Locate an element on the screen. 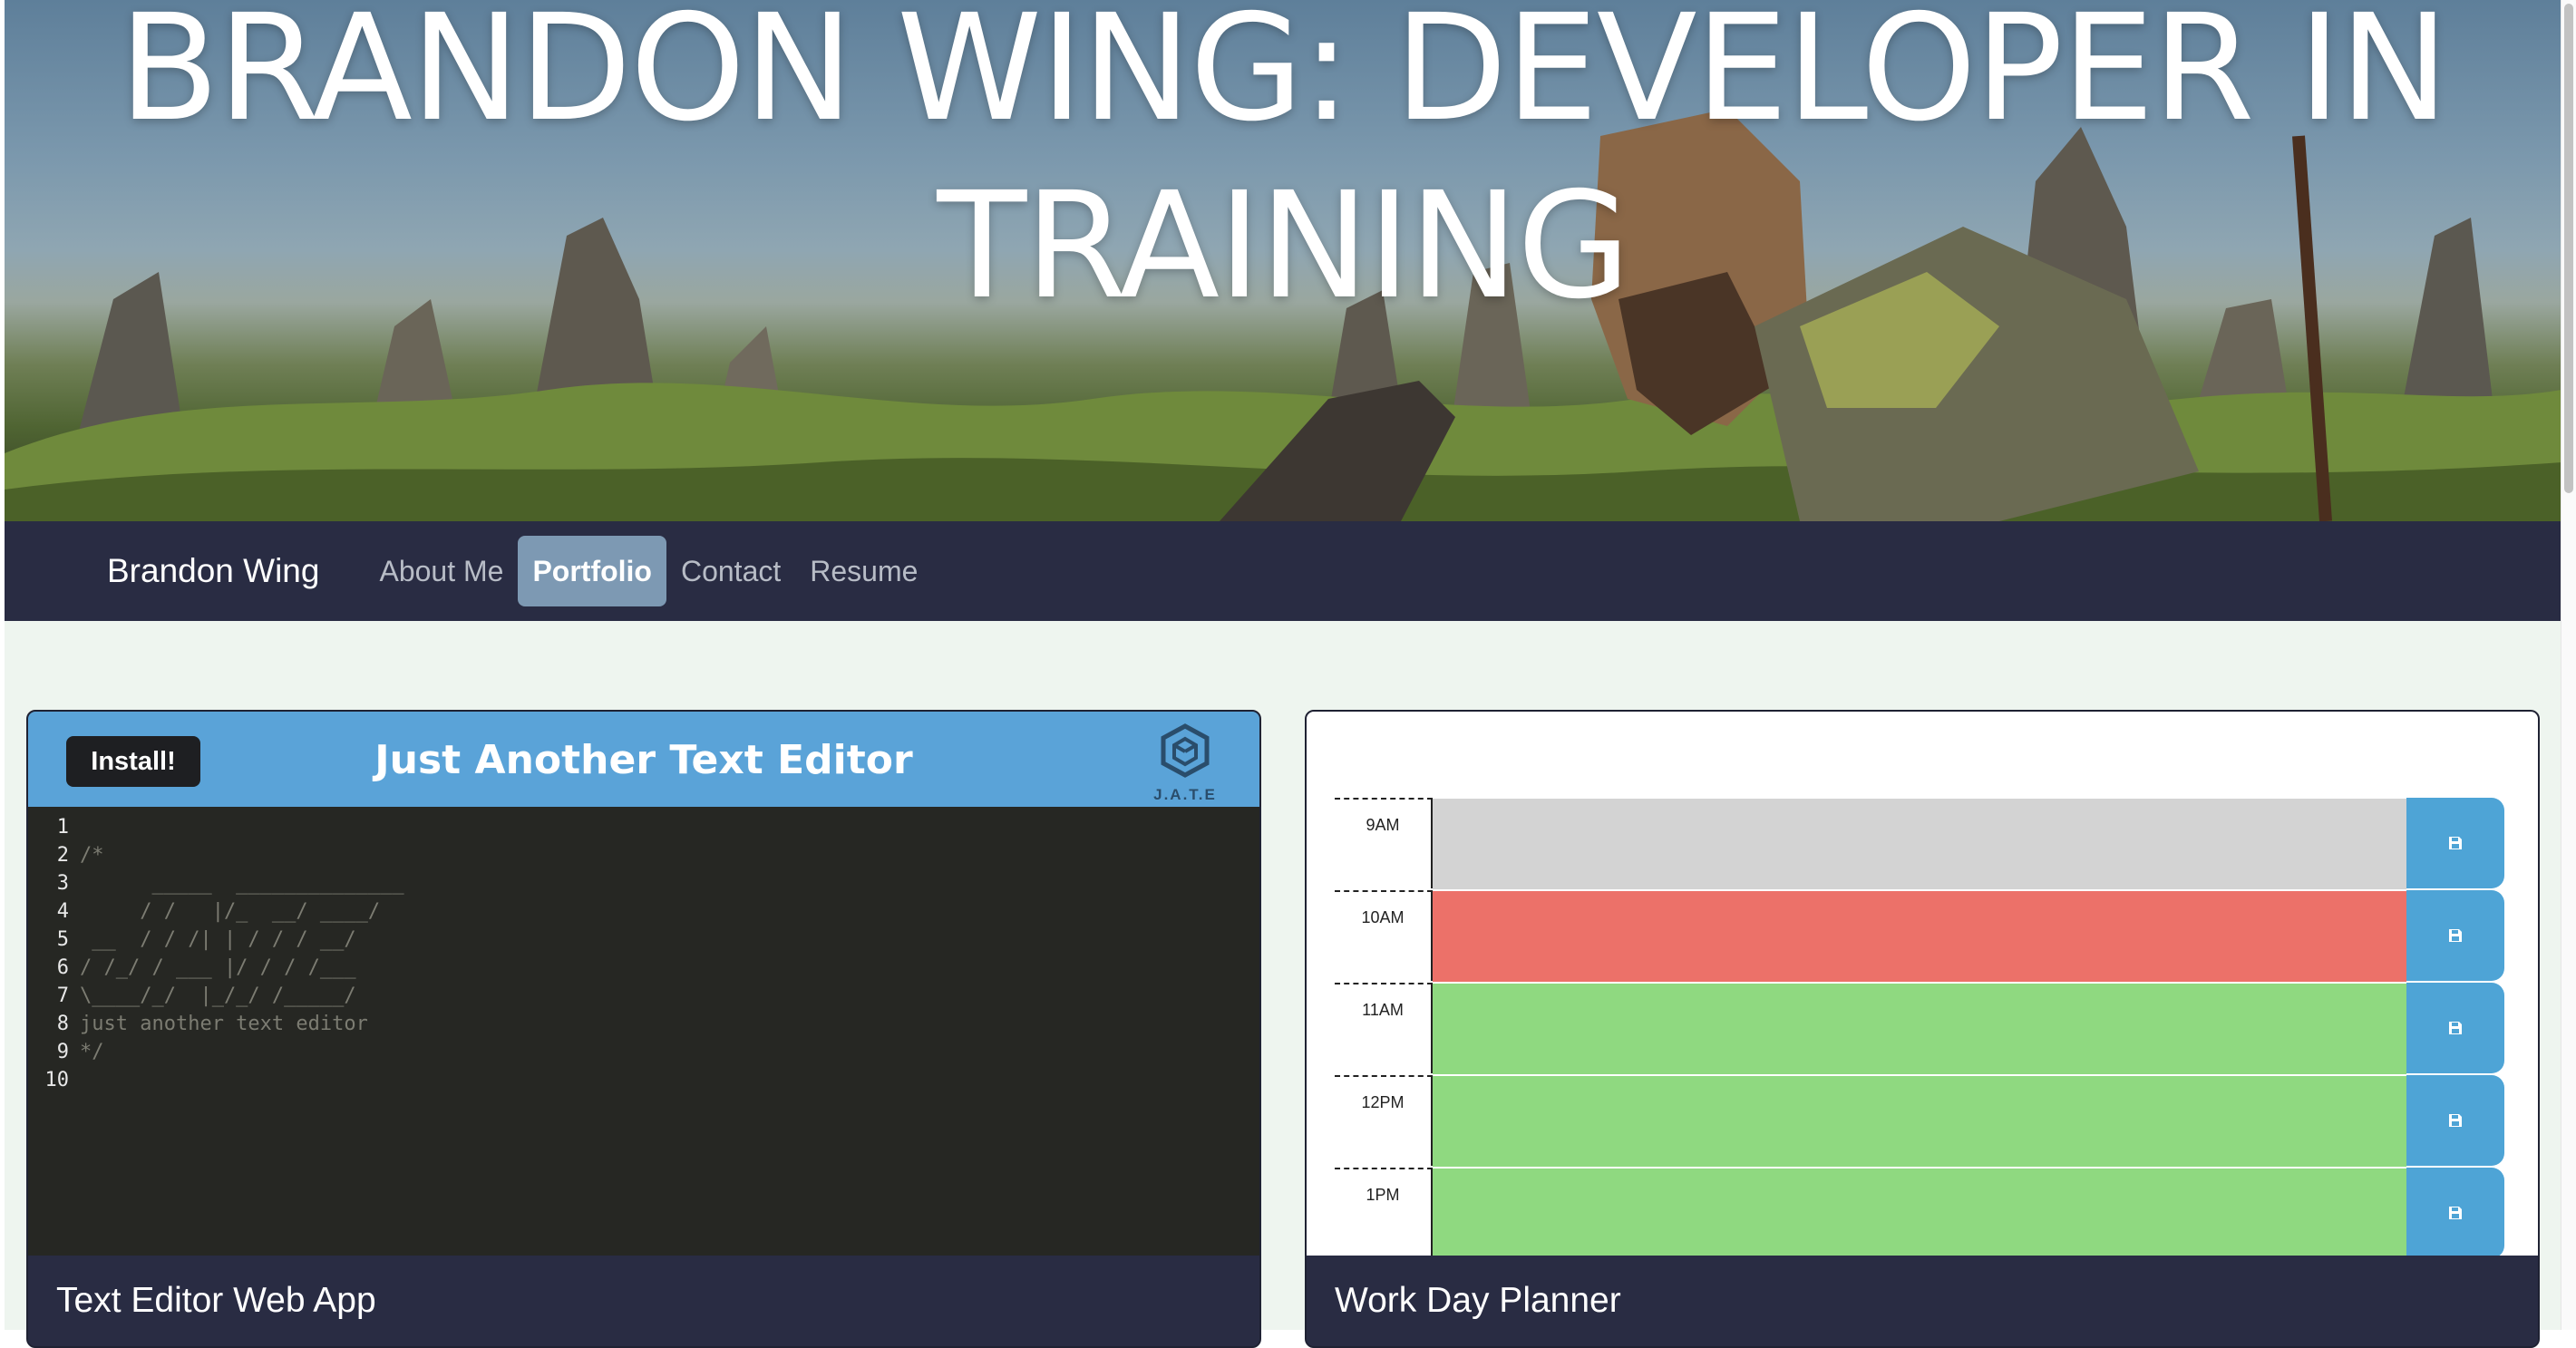  time-block: 11AM is located at coordinates (1919, 1029).